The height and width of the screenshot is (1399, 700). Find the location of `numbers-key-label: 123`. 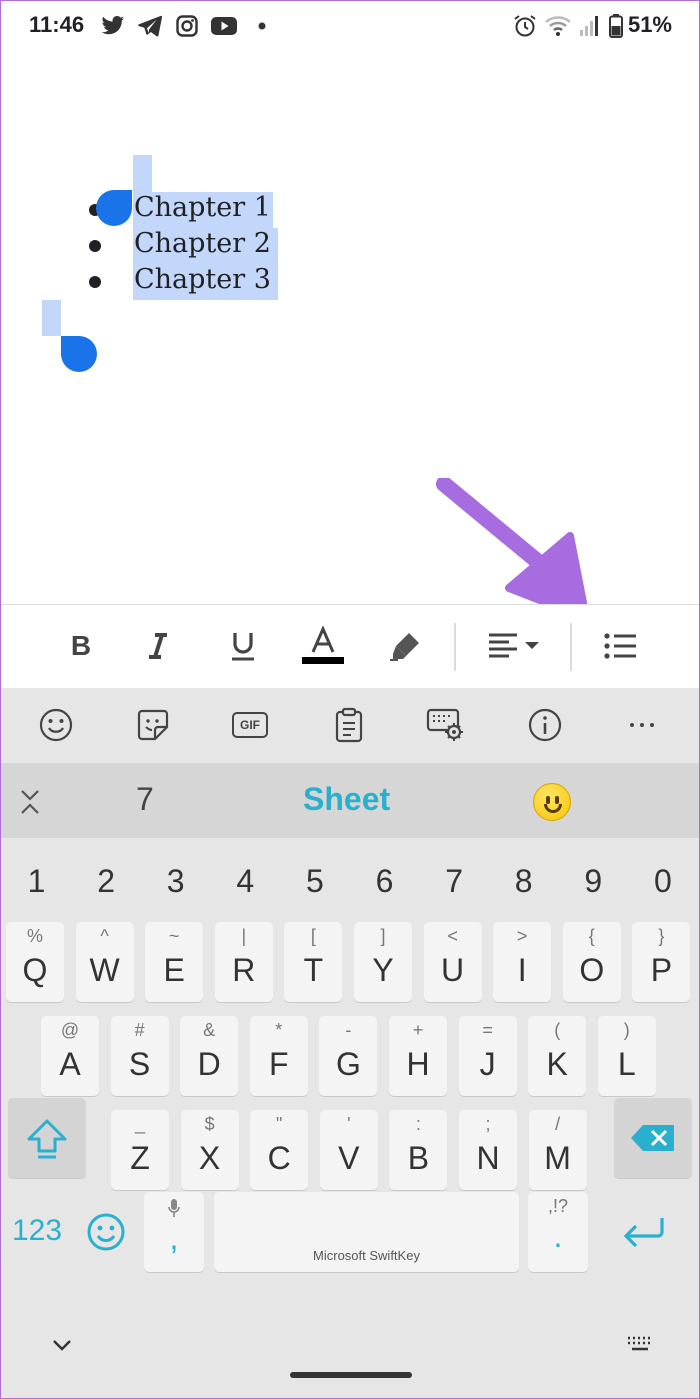

numbers-key-label: 123 is located at coordinates (37, 1230).